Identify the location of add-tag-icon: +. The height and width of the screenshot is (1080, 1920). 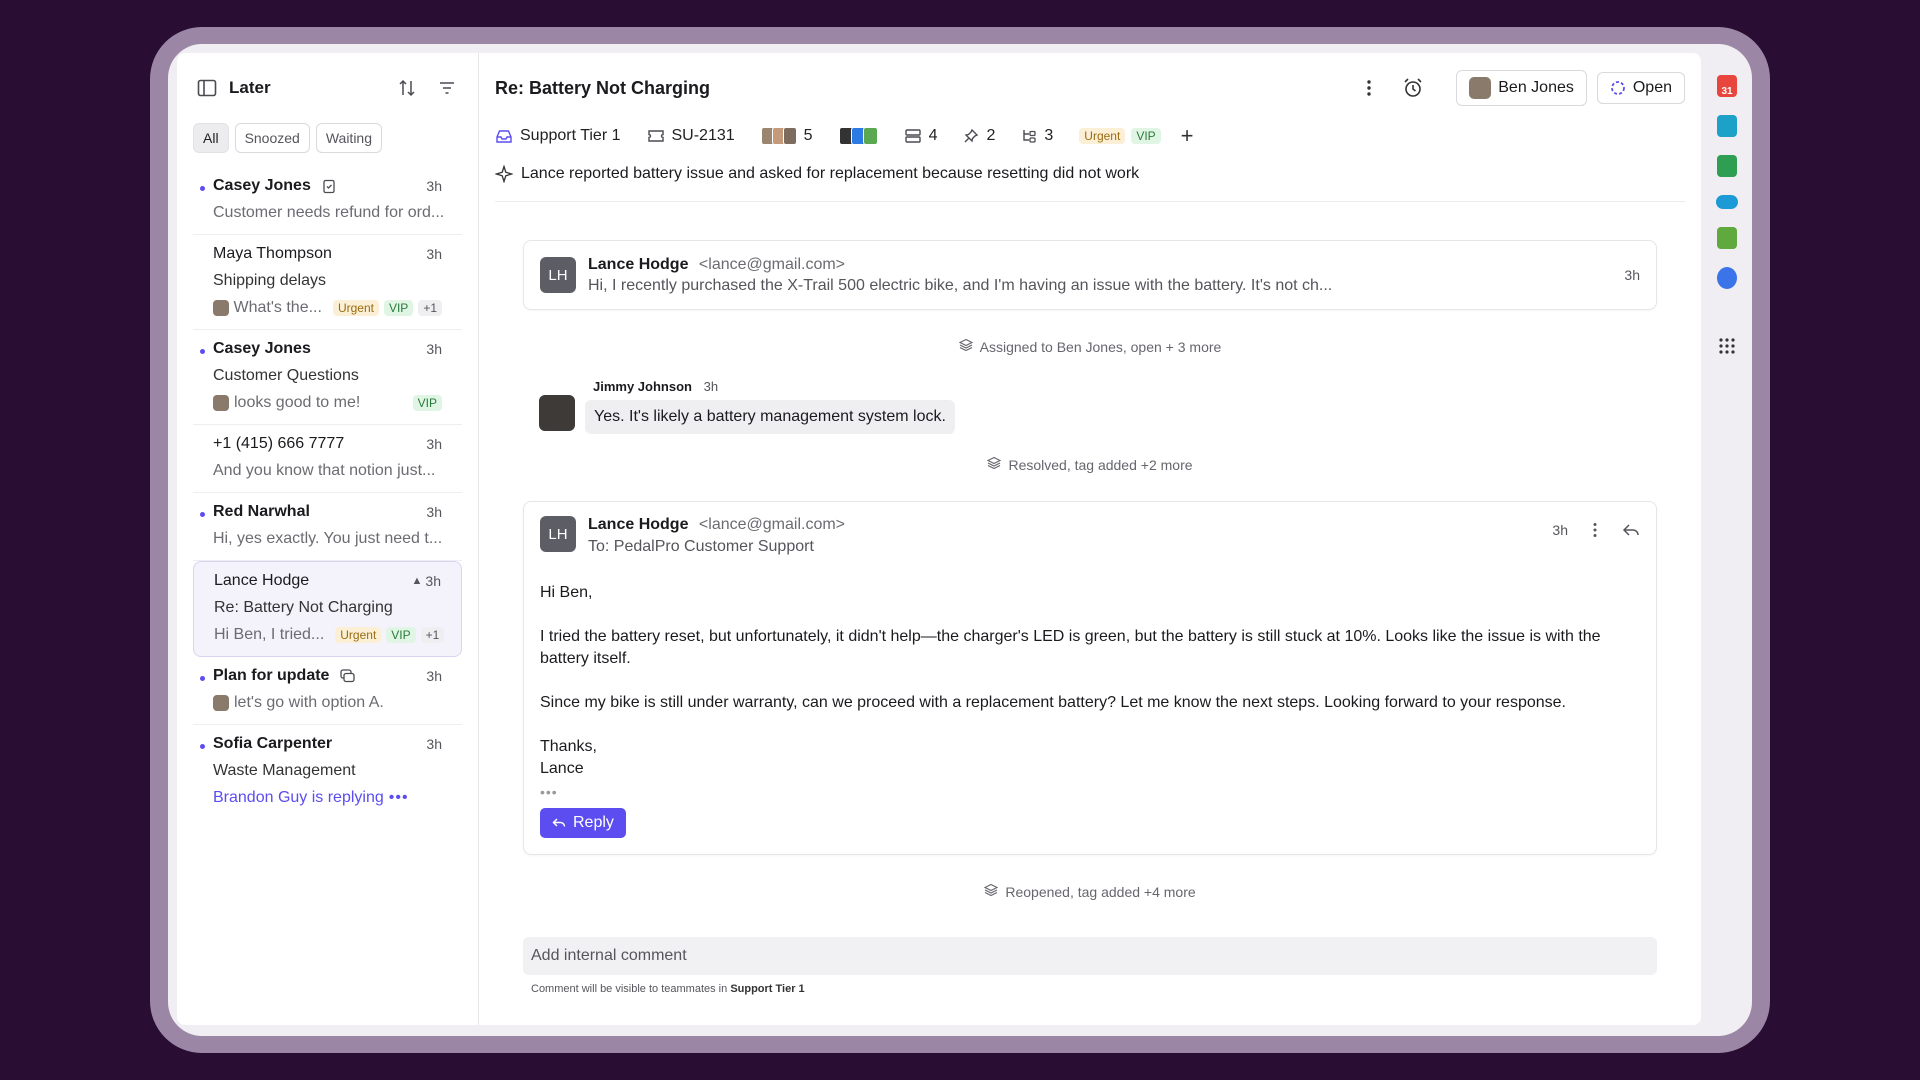
(1187, 136).